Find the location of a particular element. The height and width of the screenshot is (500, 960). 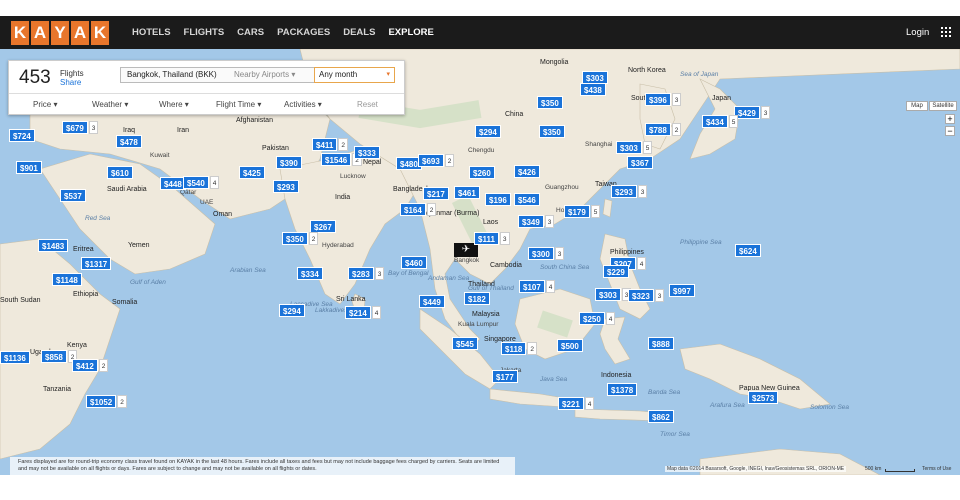

price-pin: $1148 is located at coordinates (67, 279).